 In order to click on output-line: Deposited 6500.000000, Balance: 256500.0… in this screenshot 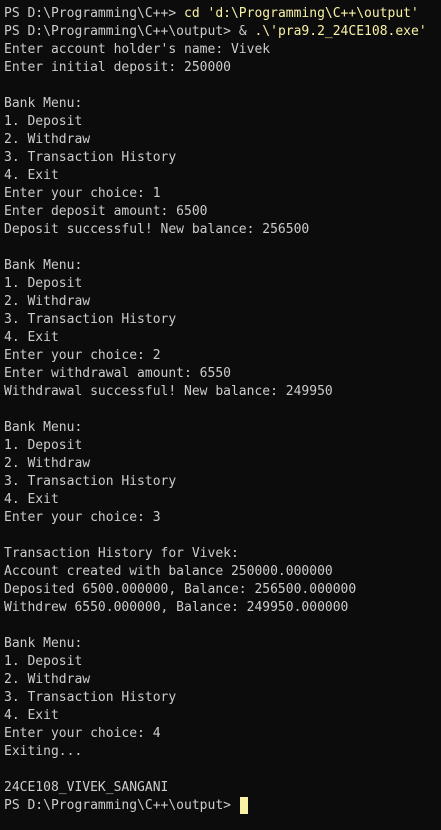, I will do `click(180, 589)`.